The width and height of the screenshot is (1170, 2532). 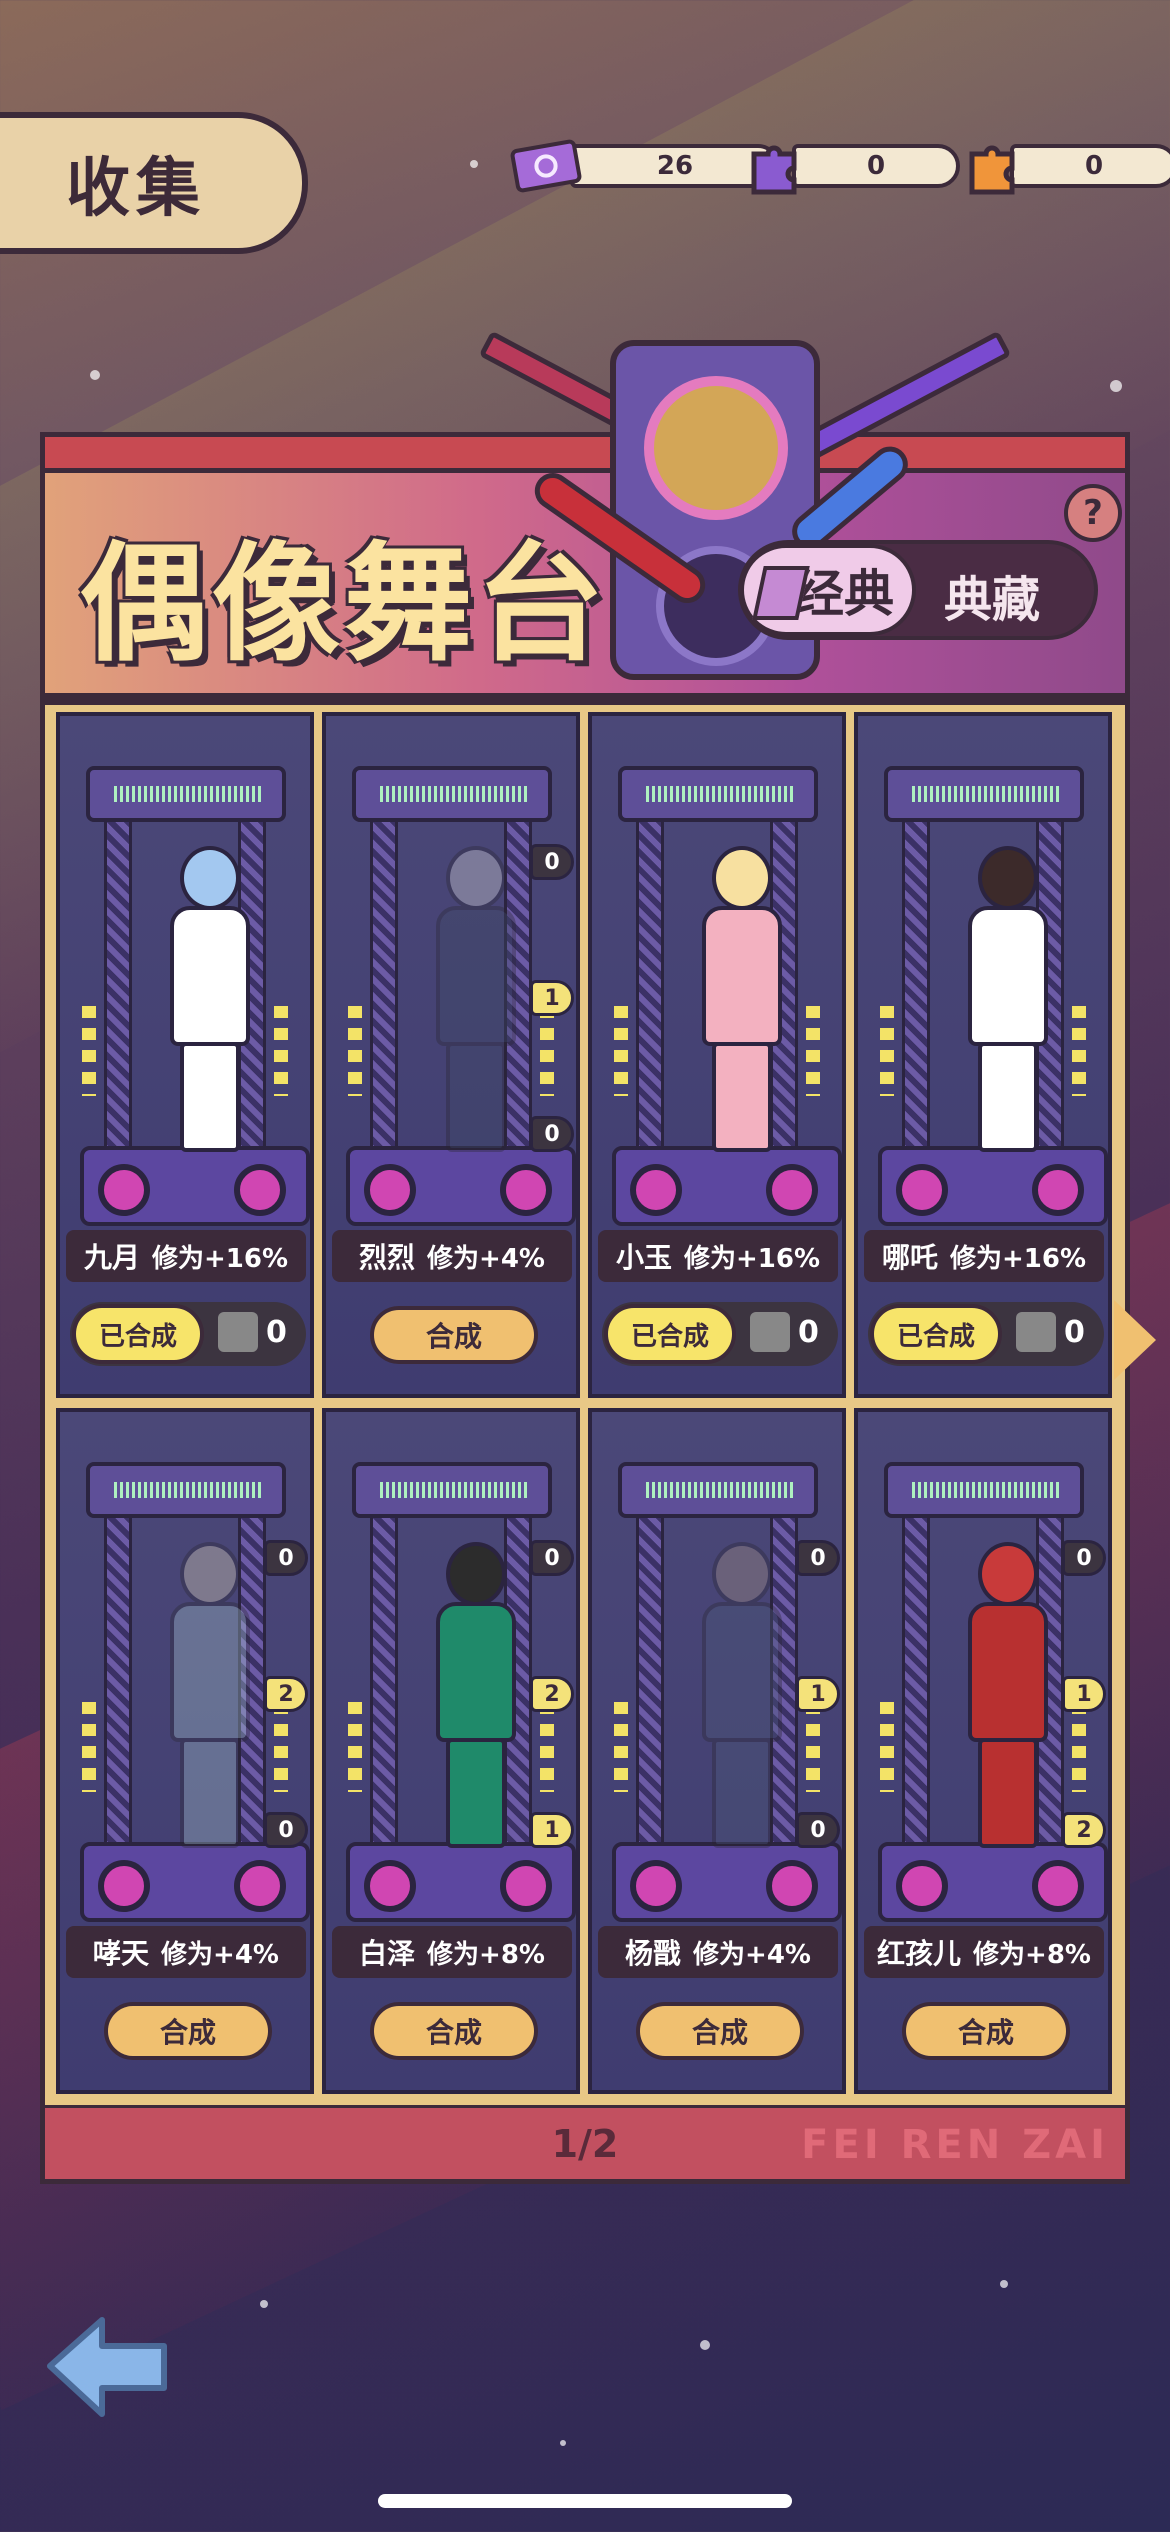 I want to click on idol-bonus: 修为+4%, so click(x=220, y=1954).